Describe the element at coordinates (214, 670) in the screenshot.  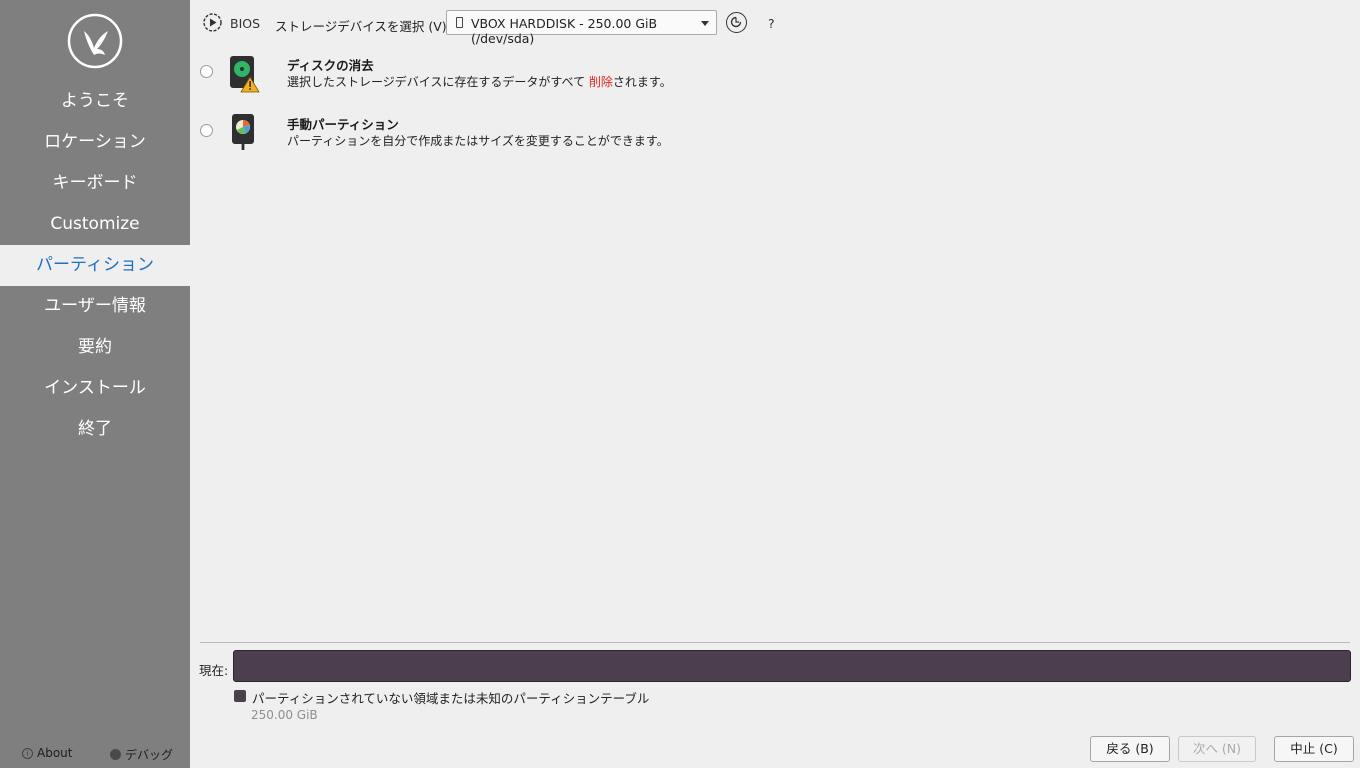
I see `current-label: 現在:` at that location.